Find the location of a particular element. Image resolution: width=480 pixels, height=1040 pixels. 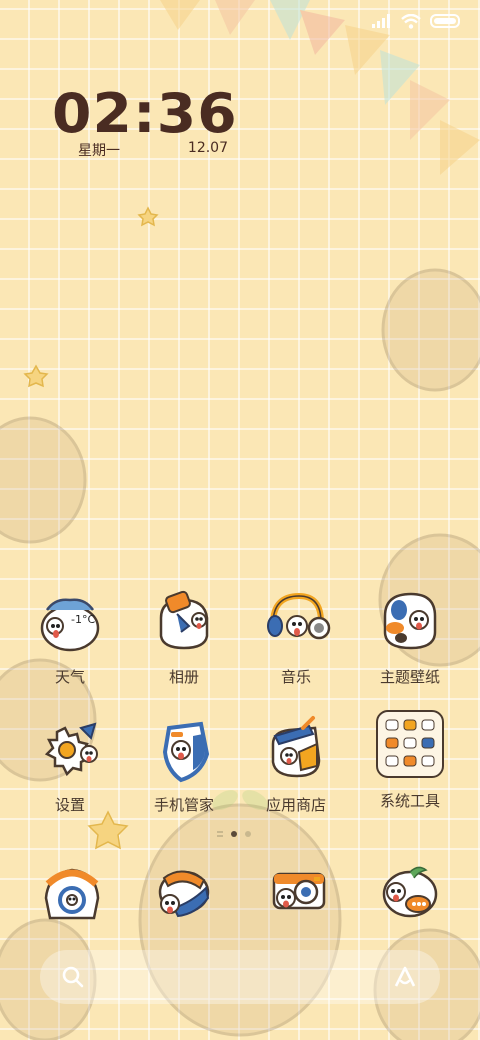

chat-icon is located at coordinates (407, 895).